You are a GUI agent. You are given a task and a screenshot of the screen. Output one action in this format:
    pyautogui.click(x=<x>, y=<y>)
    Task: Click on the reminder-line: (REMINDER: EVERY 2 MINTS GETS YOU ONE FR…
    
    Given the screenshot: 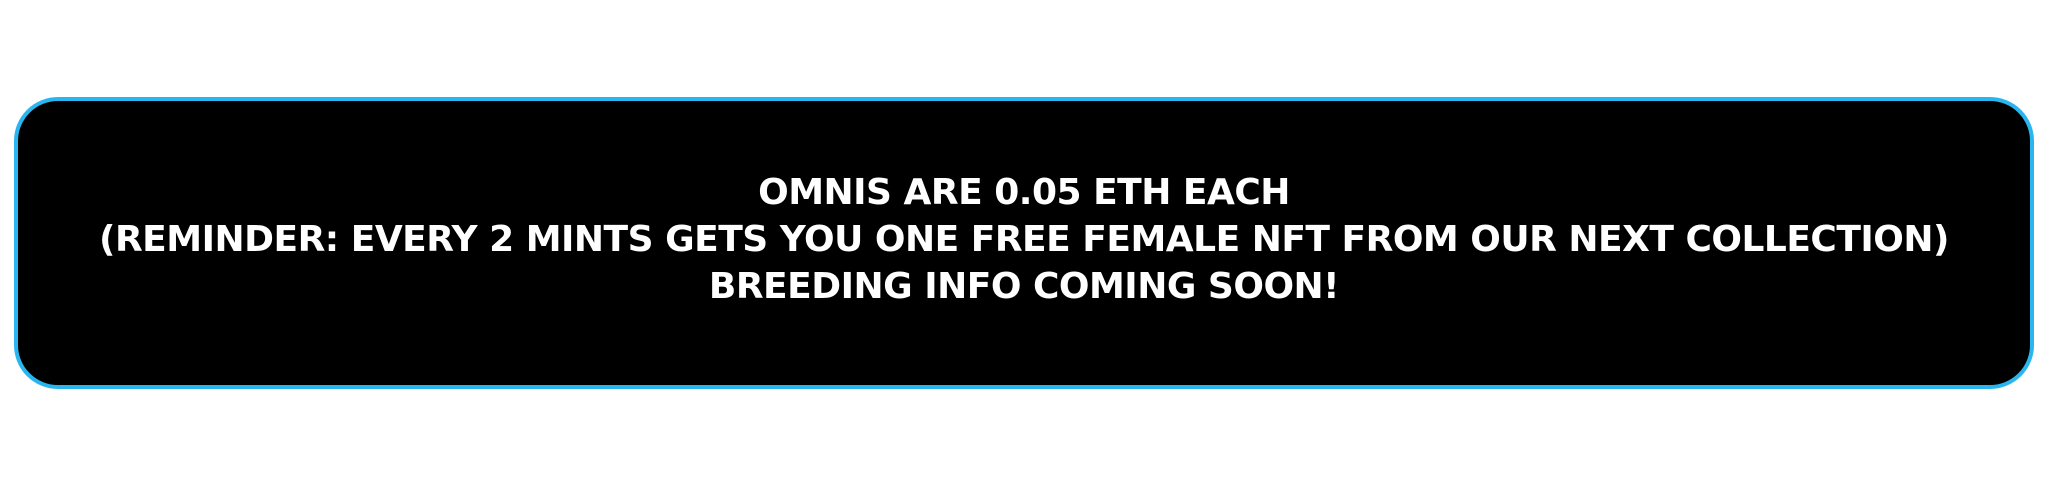 What is the action you would take?
    pyautogui.click(x=1024, y=239)
    